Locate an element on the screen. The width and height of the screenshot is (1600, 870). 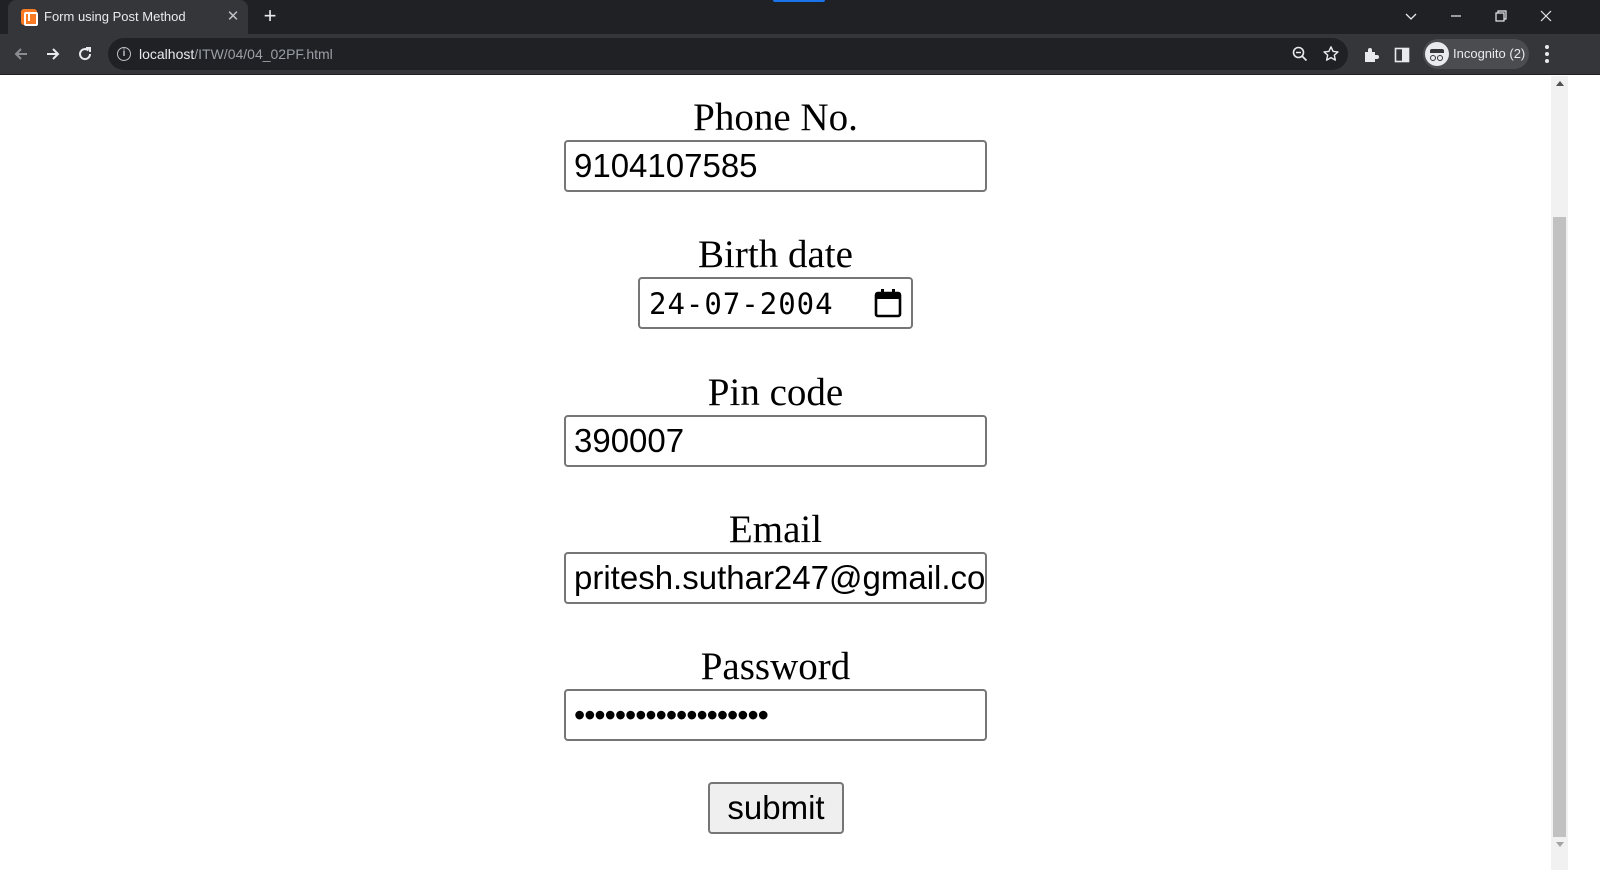
url-text: localhost/ITW/04/04_02PF.html is located at coordinates (236, 54).